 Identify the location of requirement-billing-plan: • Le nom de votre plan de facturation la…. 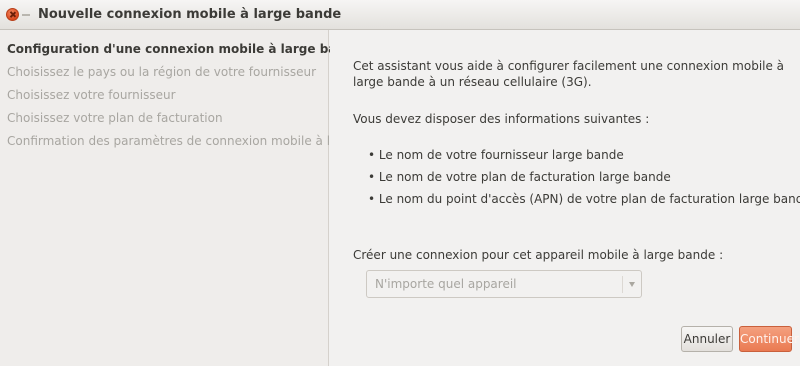
(519, 177).